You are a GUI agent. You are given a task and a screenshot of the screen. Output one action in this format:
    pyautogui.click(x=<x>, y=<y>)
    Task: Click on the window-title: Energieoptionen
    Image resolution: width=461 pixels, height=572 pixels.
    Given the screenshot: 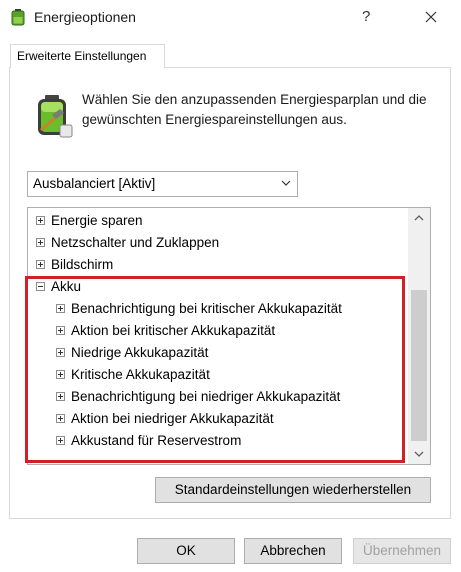 What is the action you would take?
    pyautogui.click(x=85, y=17)
    